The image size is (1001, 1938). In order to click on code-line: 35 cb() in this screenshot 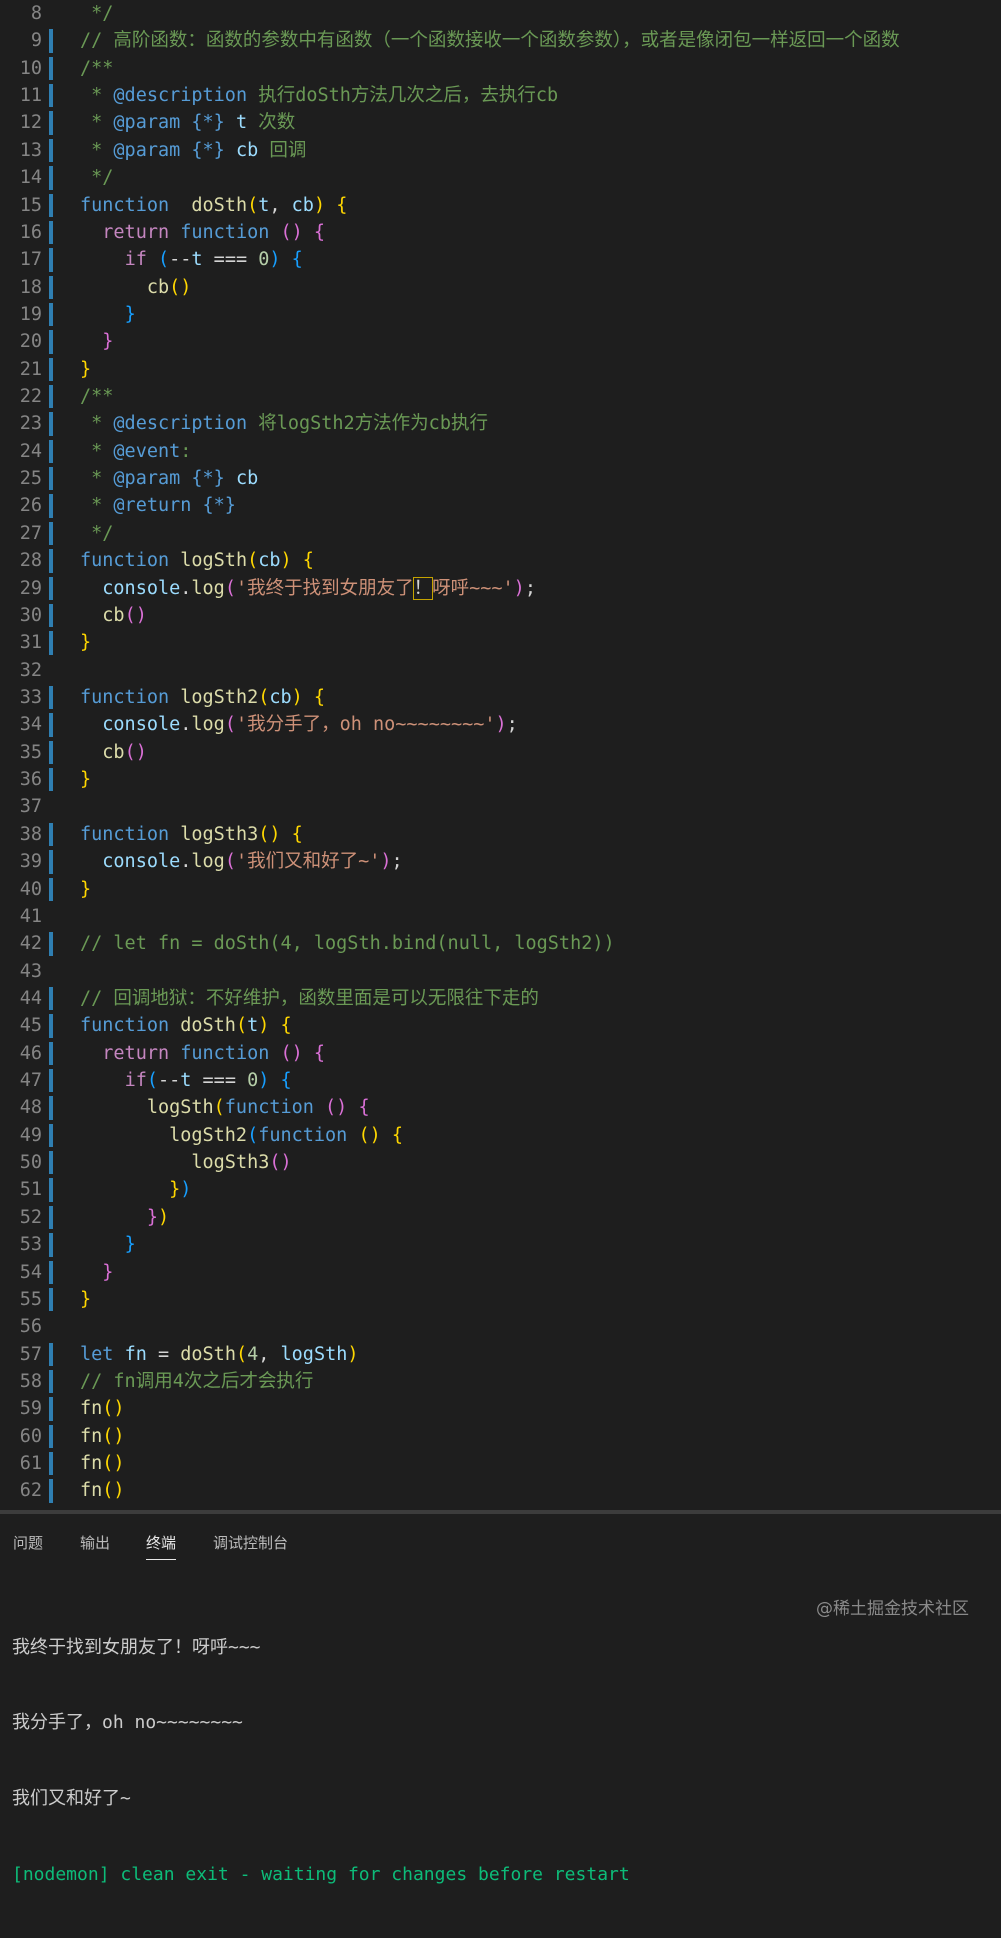, I will do `click(500, 752)`.